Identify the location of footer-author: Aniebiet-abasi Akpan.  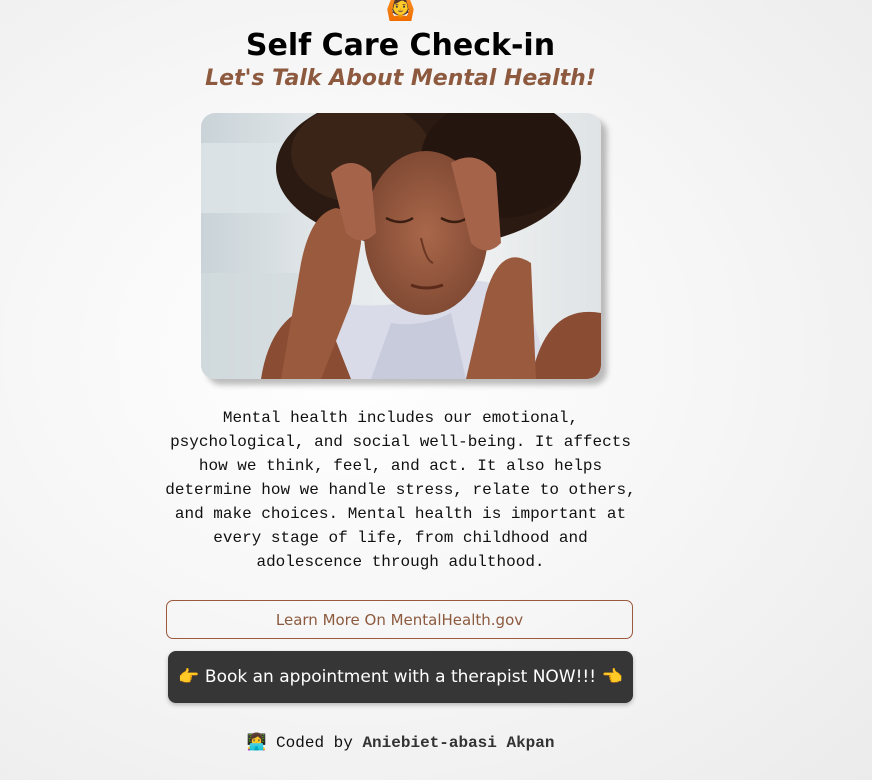
(458, 743).